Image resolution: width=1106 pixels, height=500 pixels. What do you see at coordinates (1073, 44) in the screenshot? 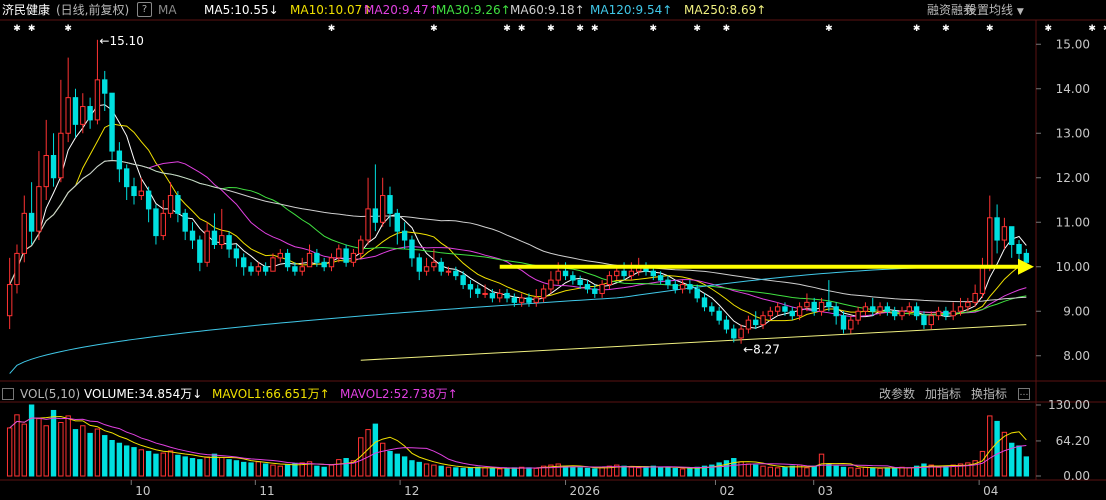
I see `price-tick-label: 15.00` at bounding box center [1073, 44].